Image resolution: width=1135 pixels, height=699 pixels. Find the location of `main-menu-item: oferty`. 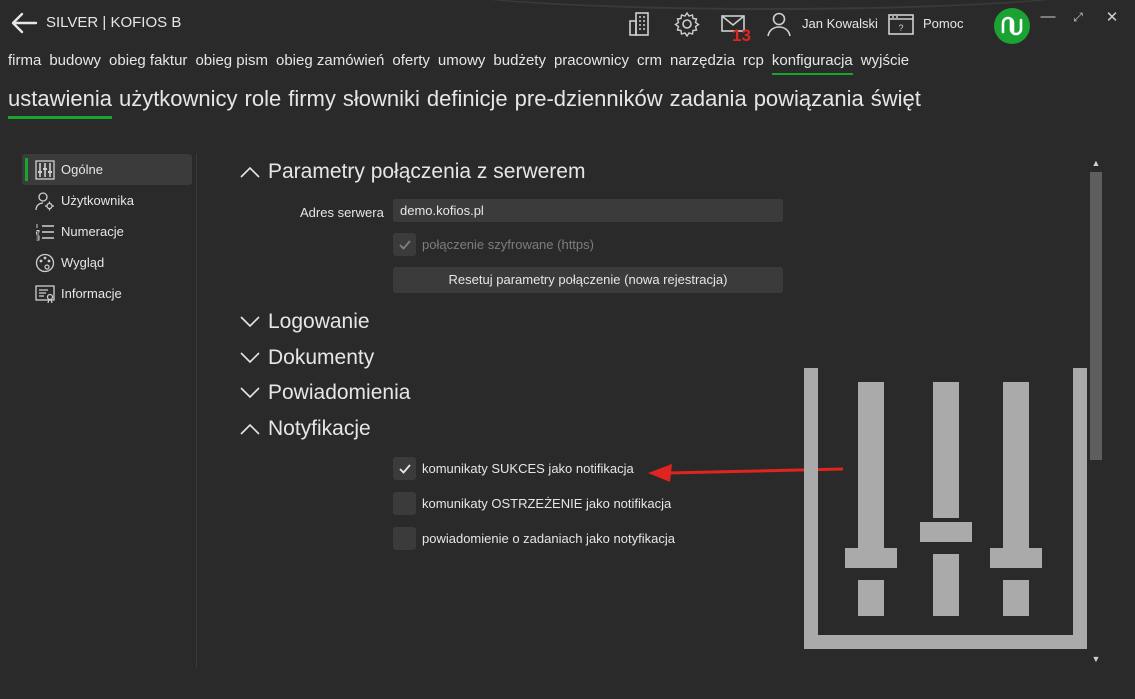

main-menu-item: oferty is located at coordinates (411, 63).